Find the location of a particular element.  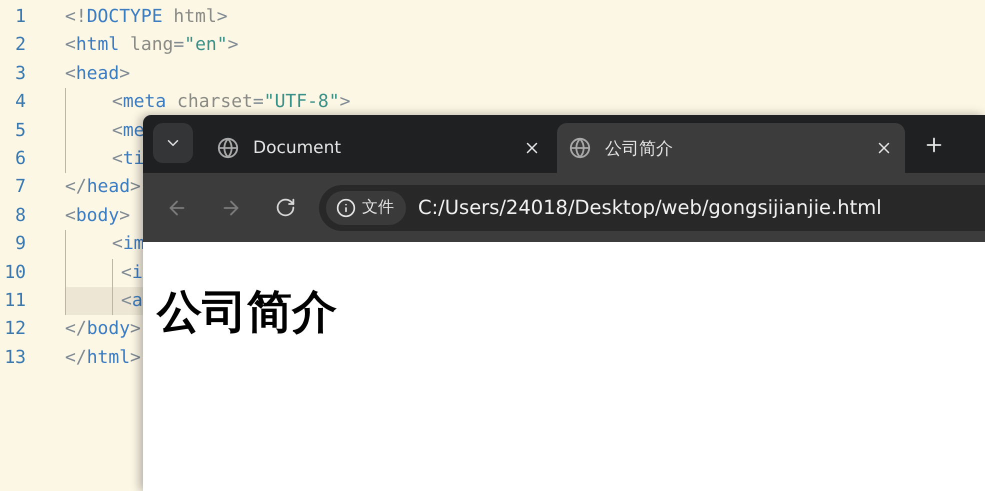

line-number: 3 is located at coordinates (20, 74).